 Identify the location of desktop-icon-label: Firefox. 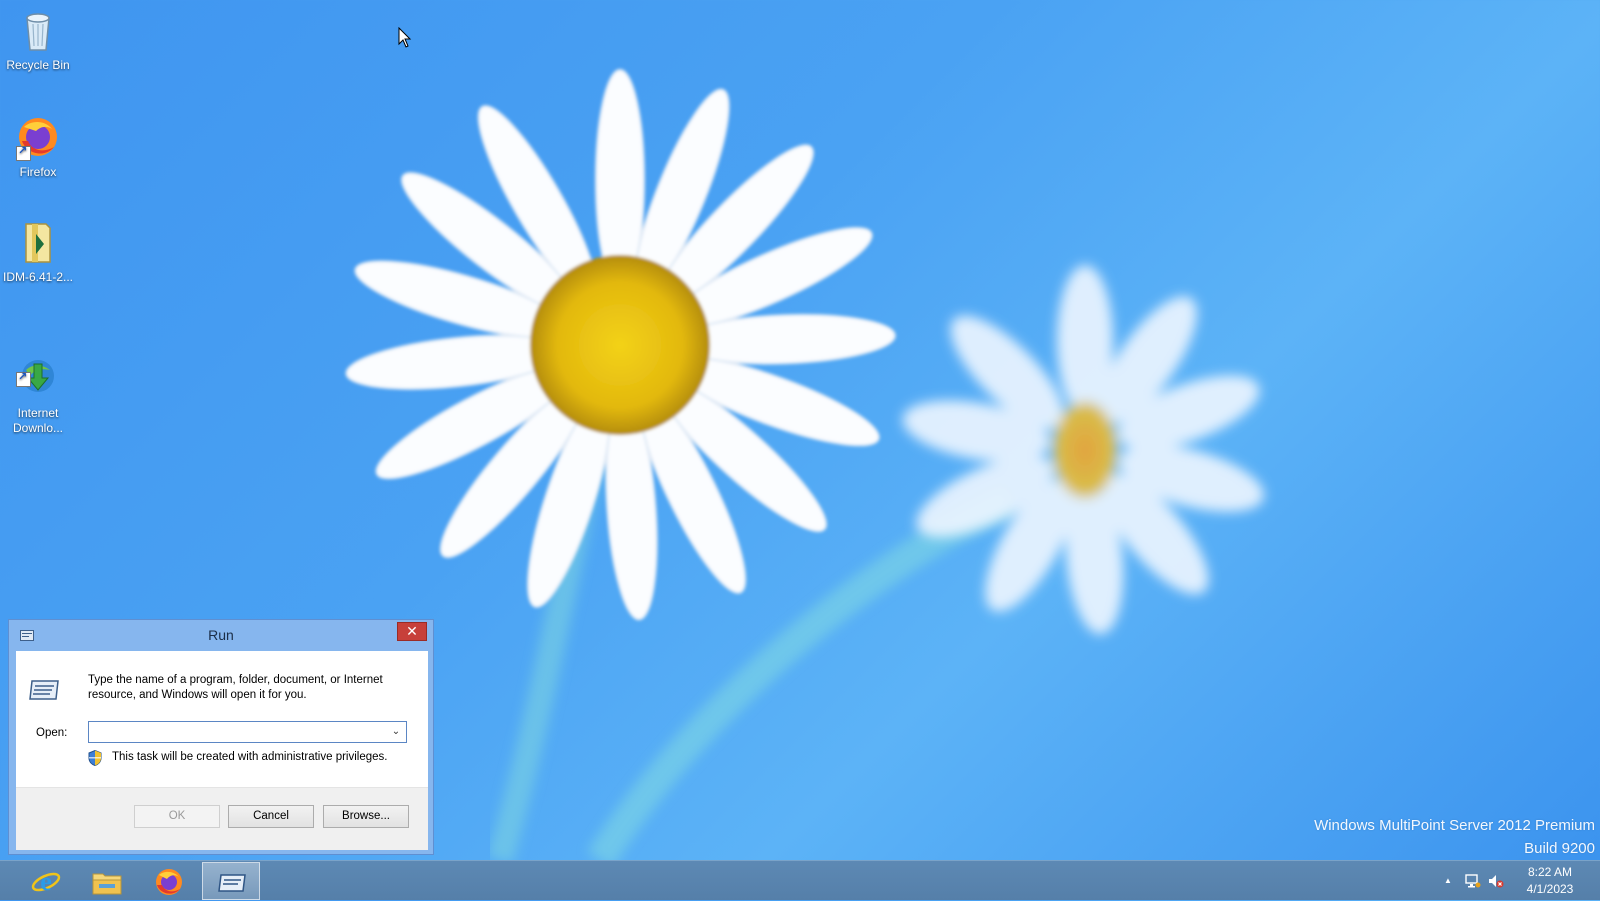
(38, 172).